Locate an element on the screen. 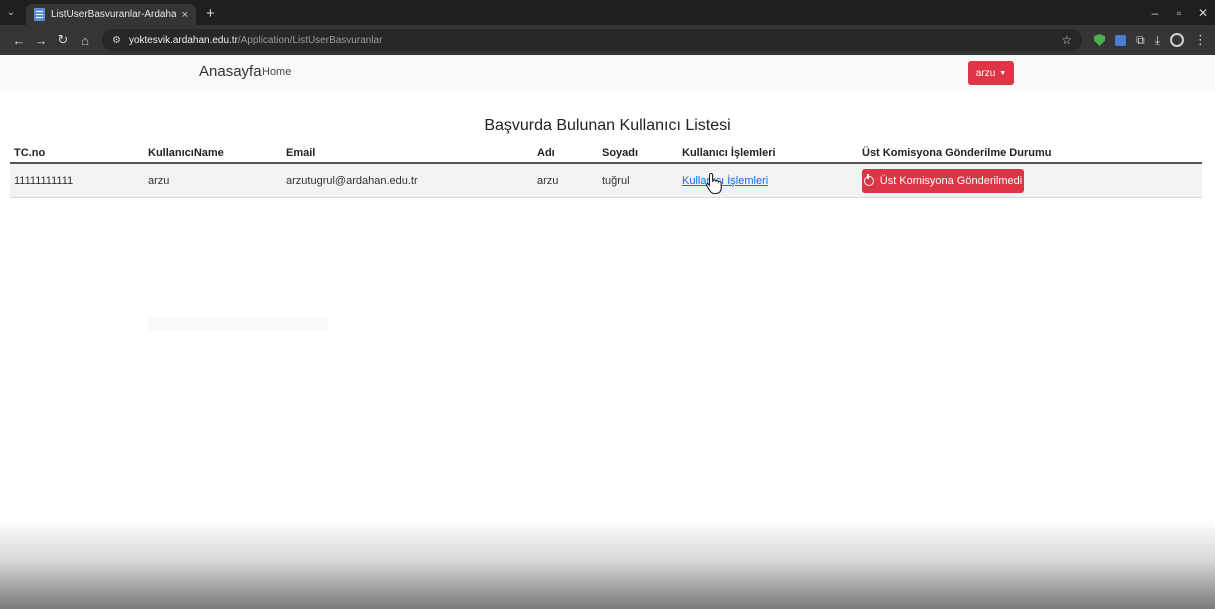  page-favicon-icon is located at coordinates (39, 14).